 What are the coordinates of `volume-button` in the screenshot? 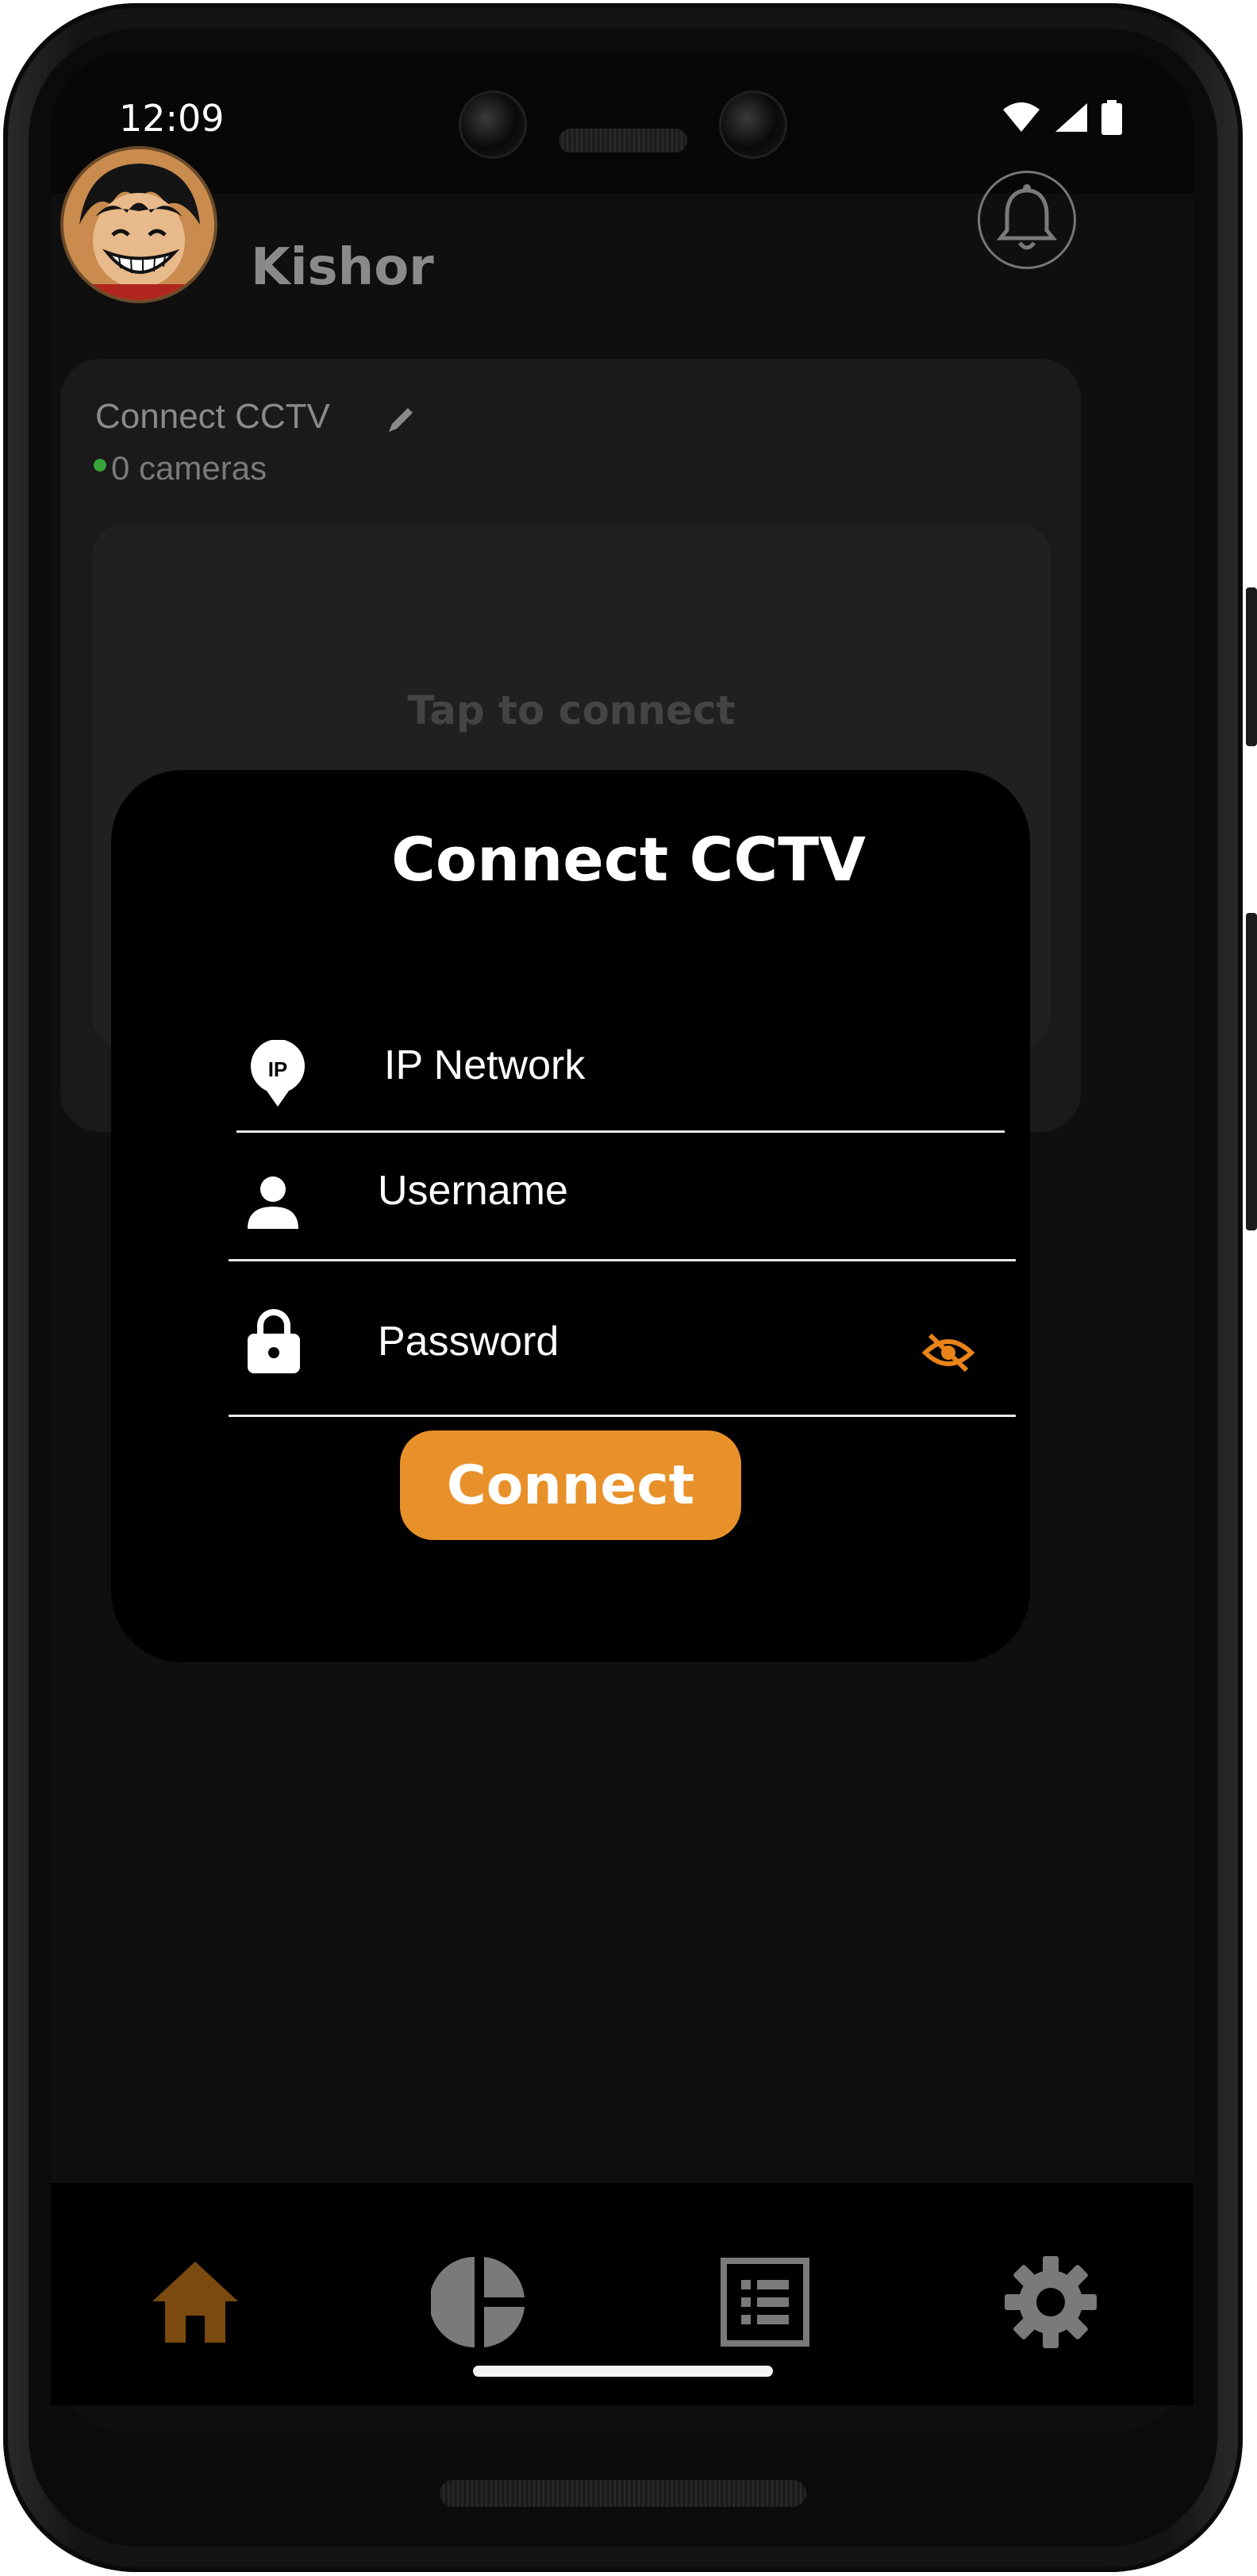 It's located at (1251, 1071).